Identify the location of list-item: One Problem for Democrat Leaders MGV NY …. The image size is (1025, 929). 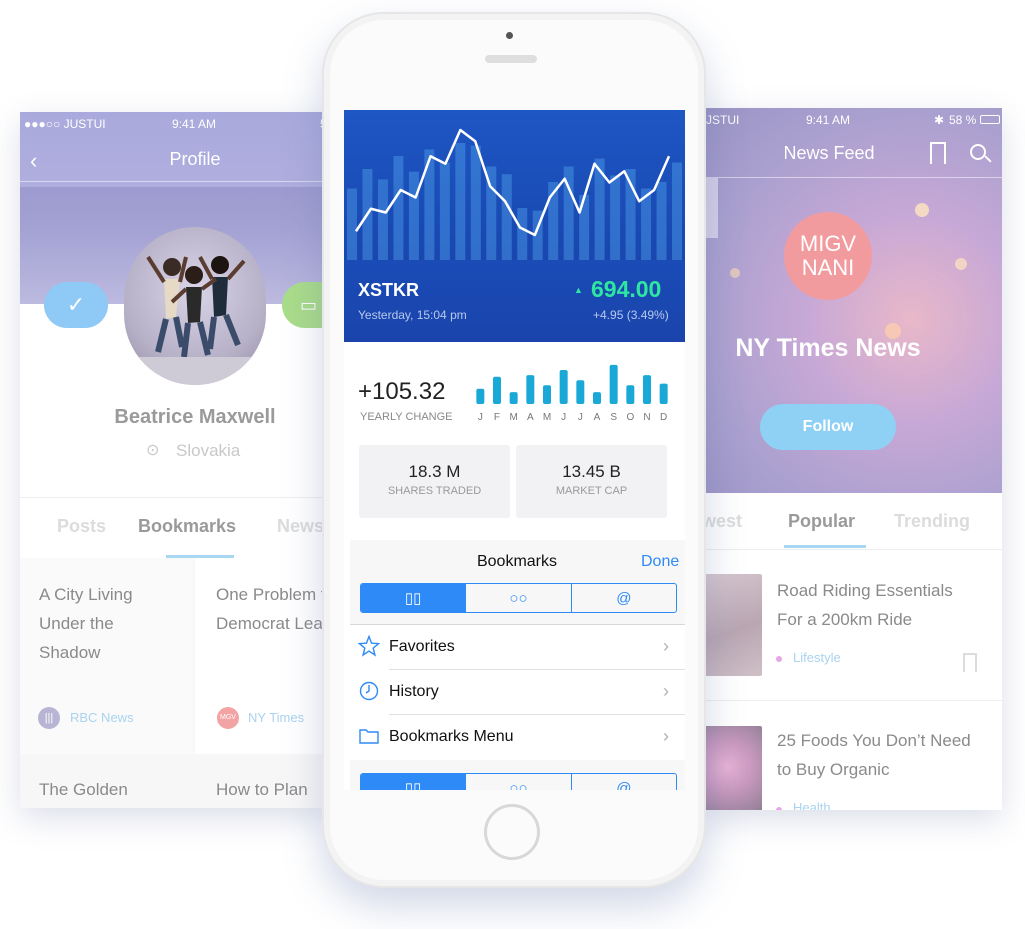
(262, 656).